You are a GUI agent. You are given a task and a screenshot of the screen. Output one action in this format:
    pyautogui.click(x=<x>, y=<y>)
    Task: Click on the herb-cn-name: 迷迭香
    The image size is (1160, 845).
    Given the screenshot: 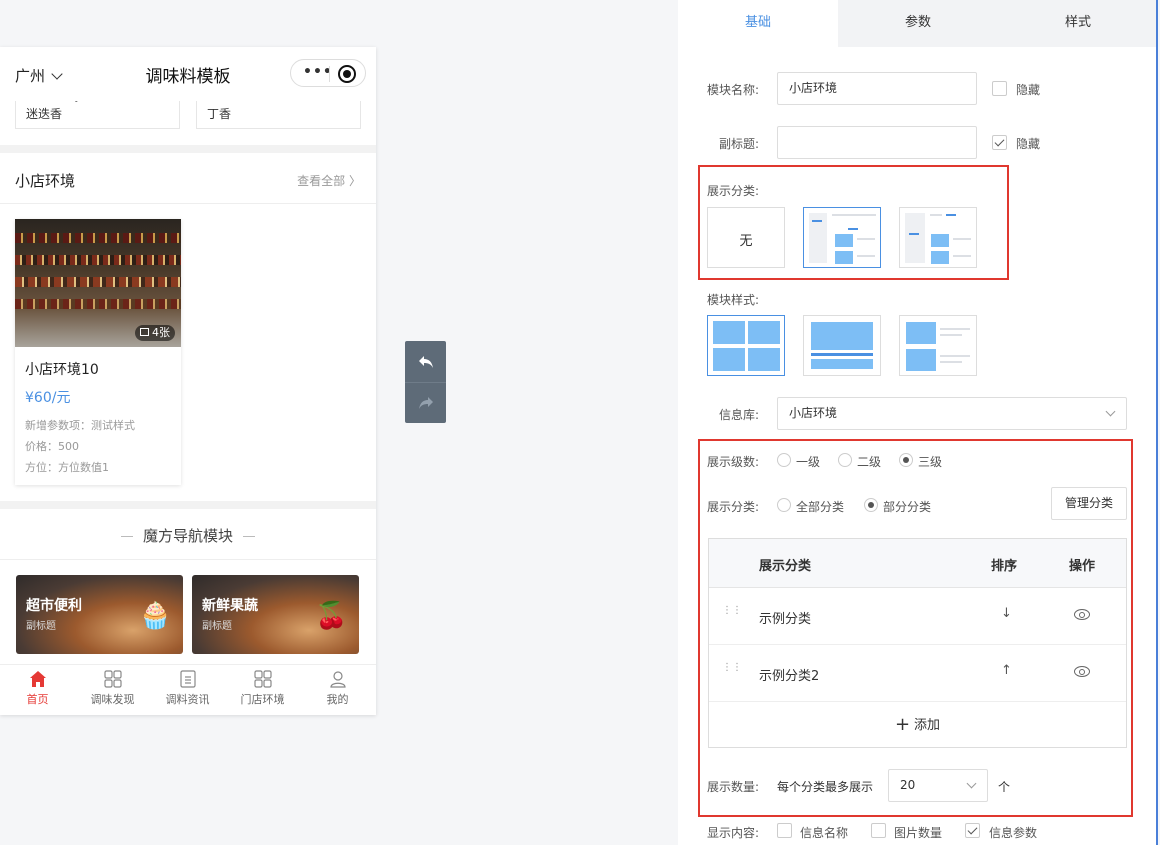 What is the action you would take?
    pyautogui.click(x=44, y=114)
    